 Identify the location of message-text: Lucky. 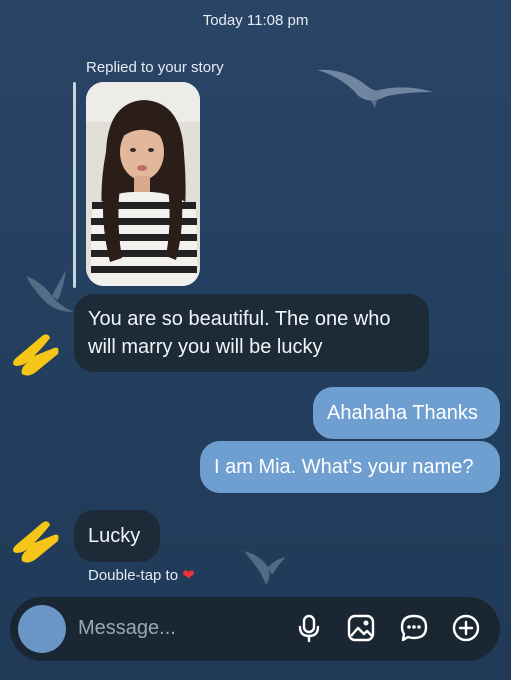
(114, 536).